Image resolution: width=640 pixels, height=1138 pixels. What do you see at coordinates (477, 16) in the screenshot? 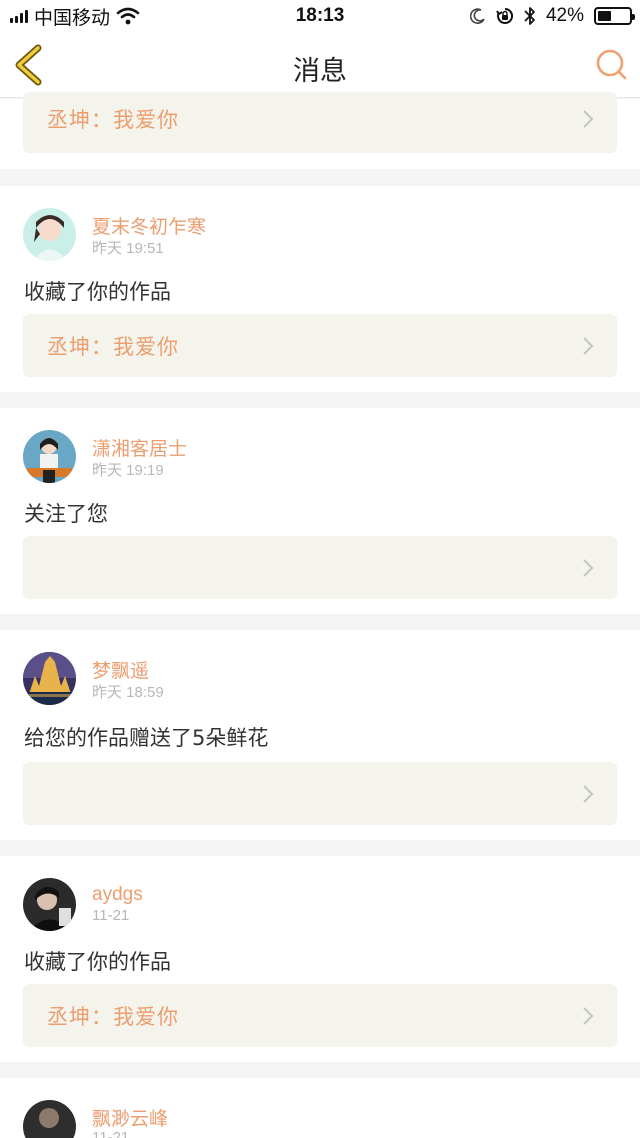
I see `moon-icon` at bounding box center [477, 16].